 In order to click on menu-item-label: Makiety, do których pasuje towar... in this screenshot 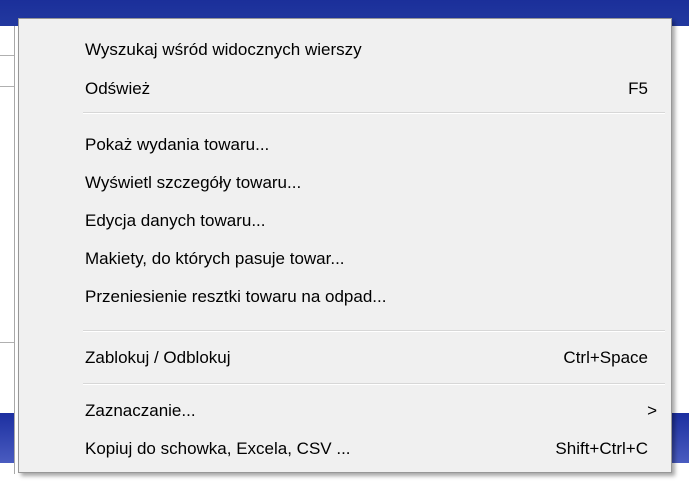, I will do `click(215, 258)`.